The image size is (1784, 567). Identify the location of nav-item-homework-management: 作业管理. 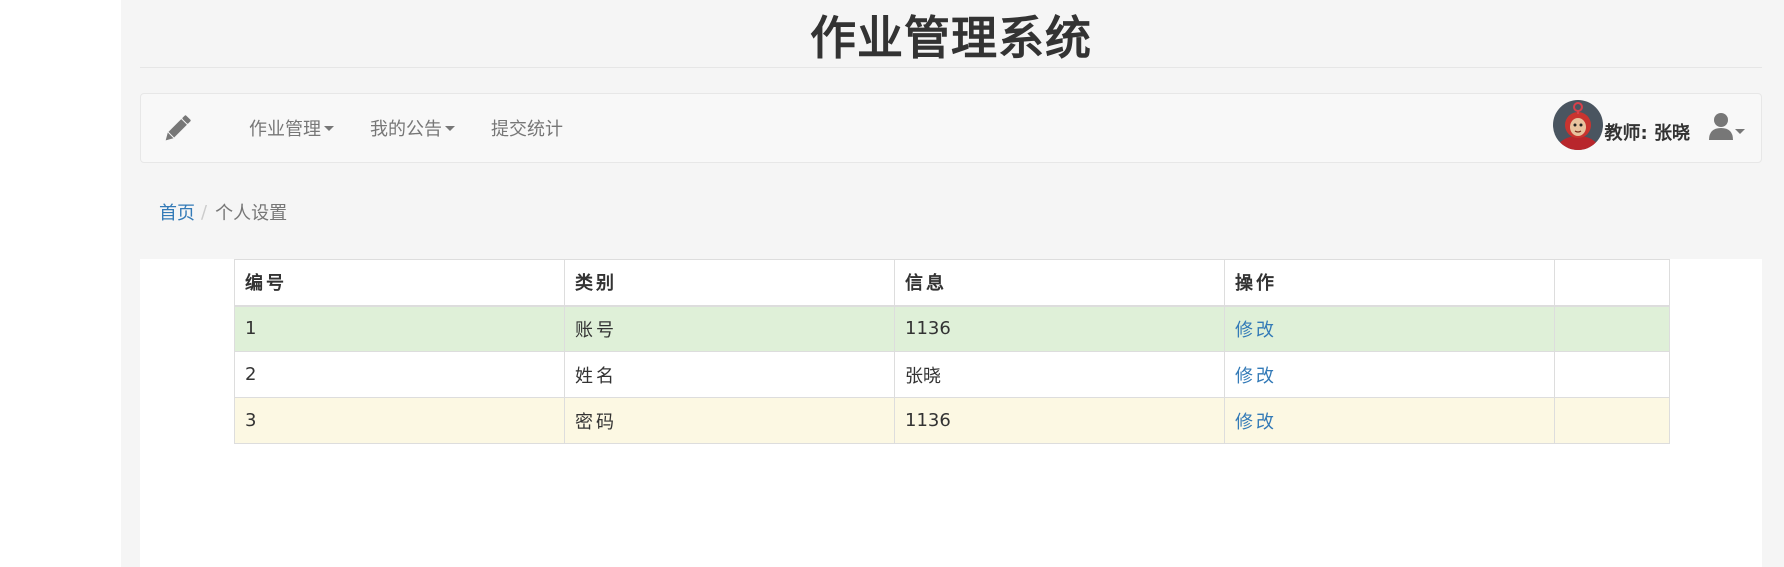
(291, 128).